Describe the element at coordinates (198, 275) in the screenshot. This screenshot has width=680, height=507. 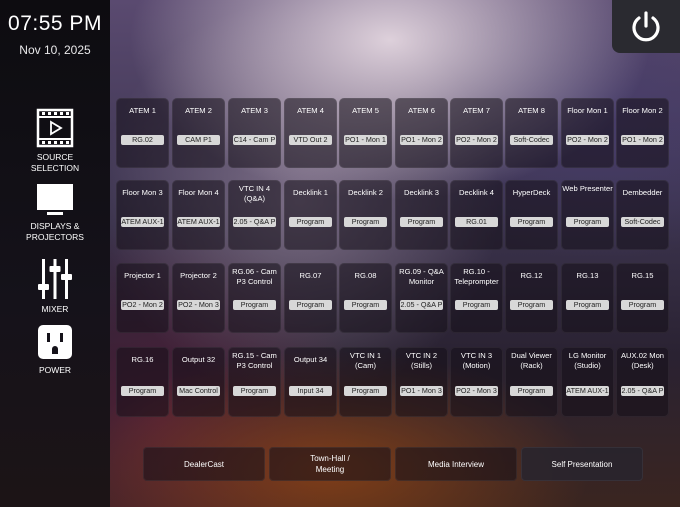
I see `tile-label: Projector 2` at that location.